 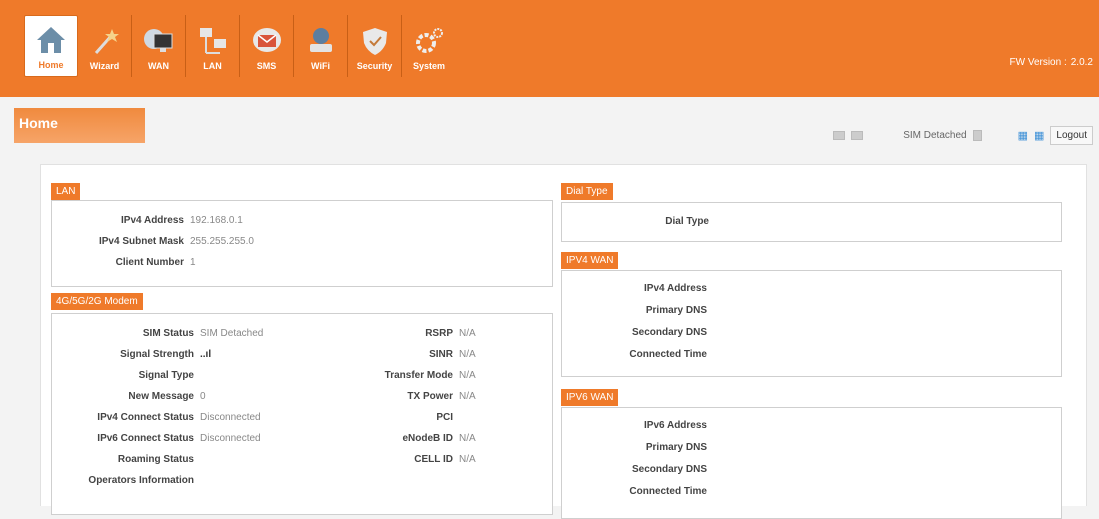 I want to click on lan-ipv4-address-row: IPv4 Address 192.168.0.1, so click(x=147, y=220).